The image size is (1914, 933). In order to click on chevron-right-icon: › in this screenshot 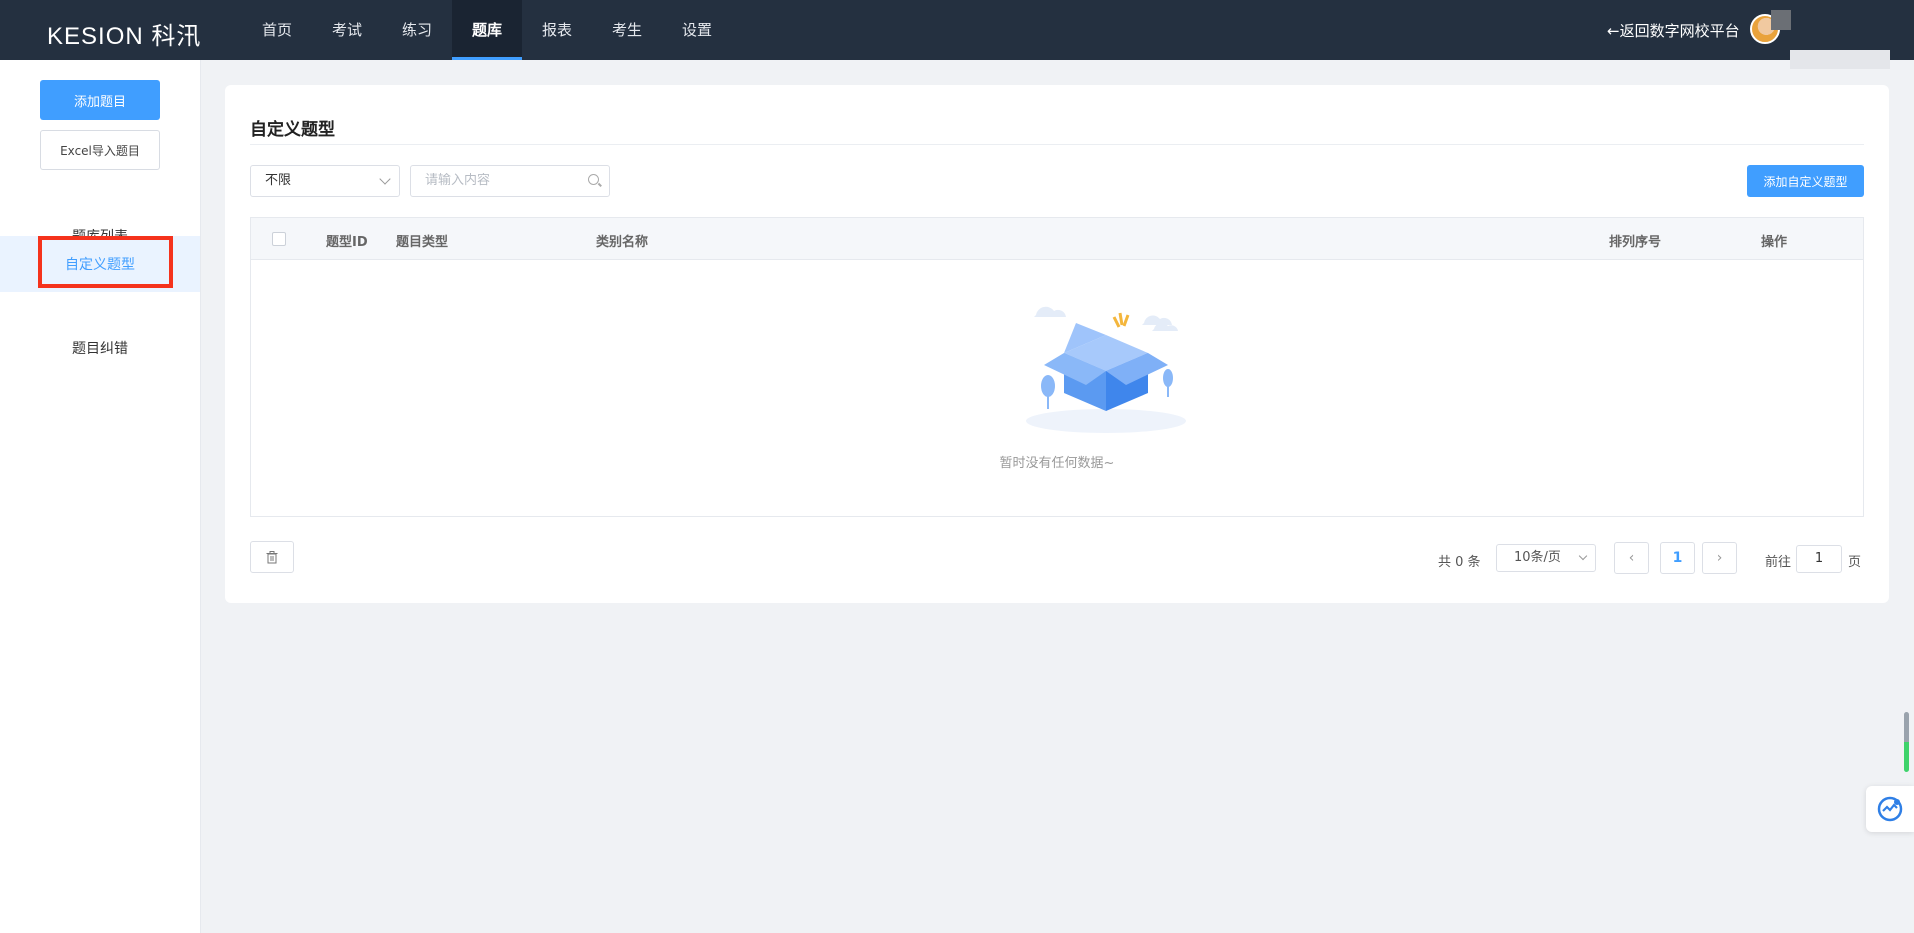, I will do `click(1719, 558)`.